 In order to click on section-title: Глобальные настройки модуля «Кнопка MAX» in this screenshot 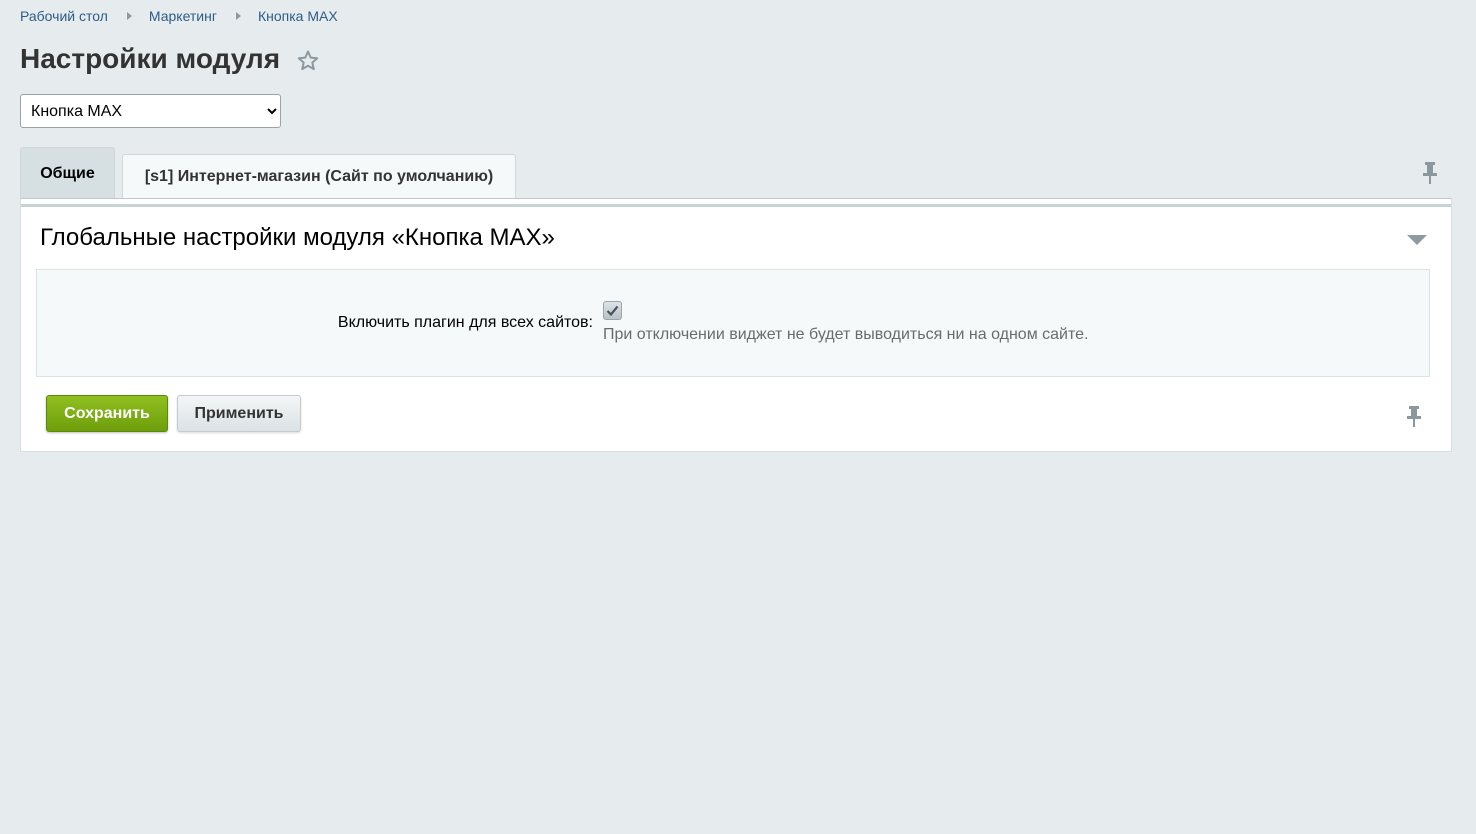, I will do `click(297, 237)`.